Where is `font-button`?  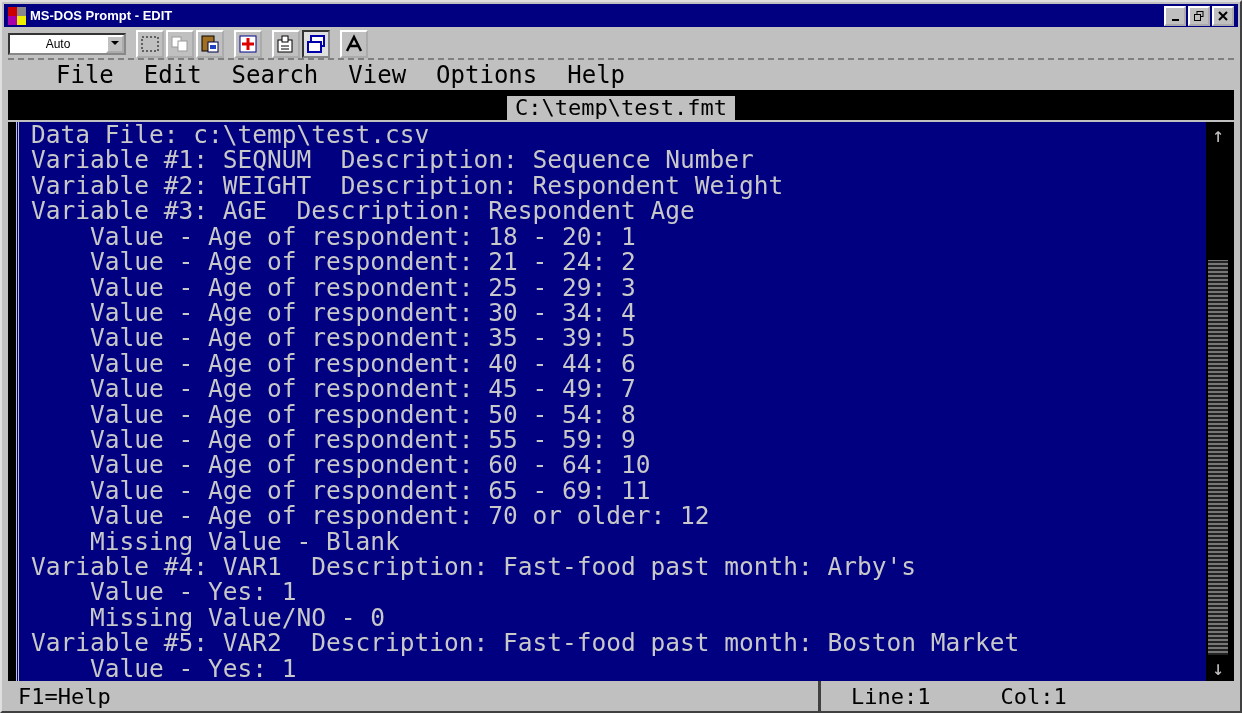 font-button is located at coordinates (354, 43).